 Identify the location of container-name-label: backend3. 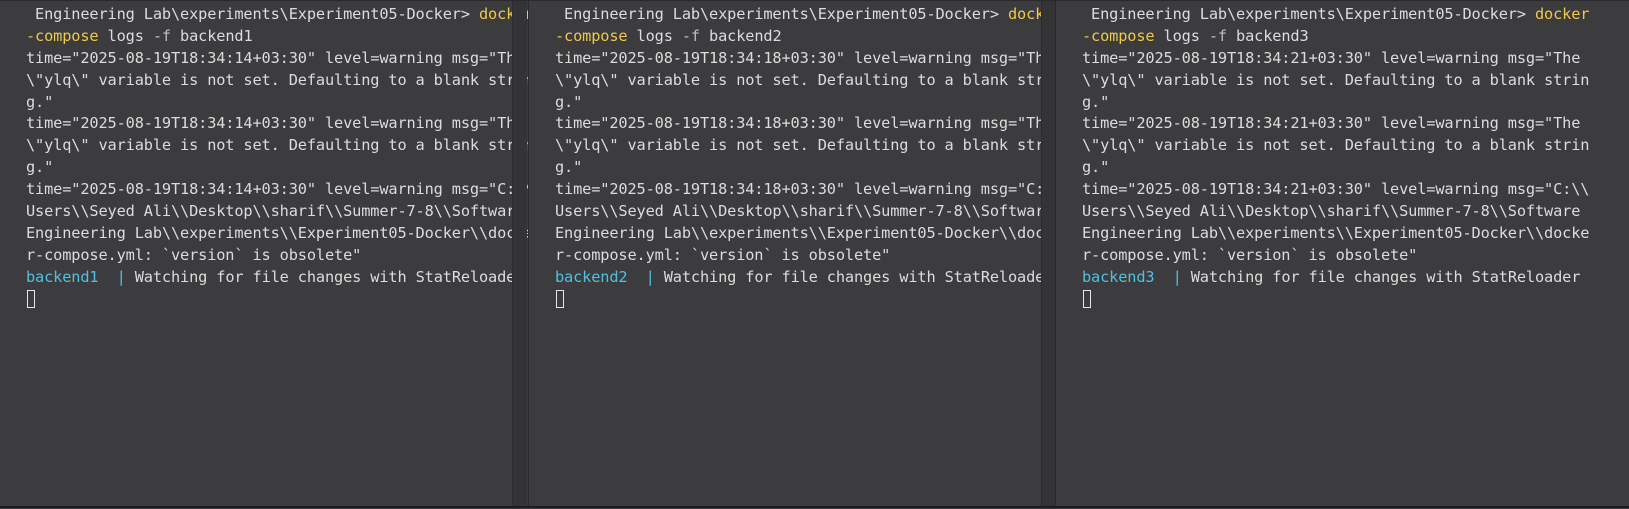
(1118, 276).